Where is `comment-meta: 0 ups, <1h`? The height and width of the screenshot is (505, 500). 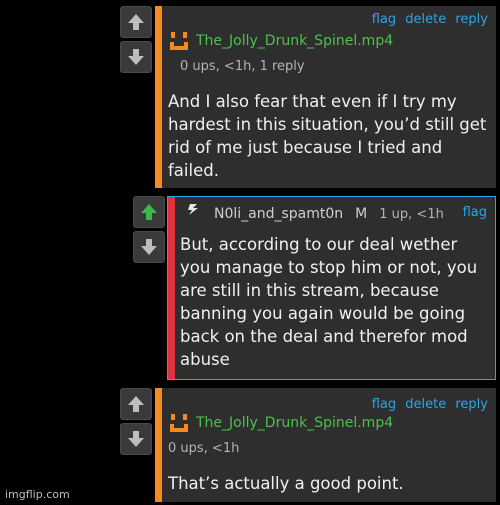 comment-meta: 0 ups, <1h is located at coordinates (204, 448).